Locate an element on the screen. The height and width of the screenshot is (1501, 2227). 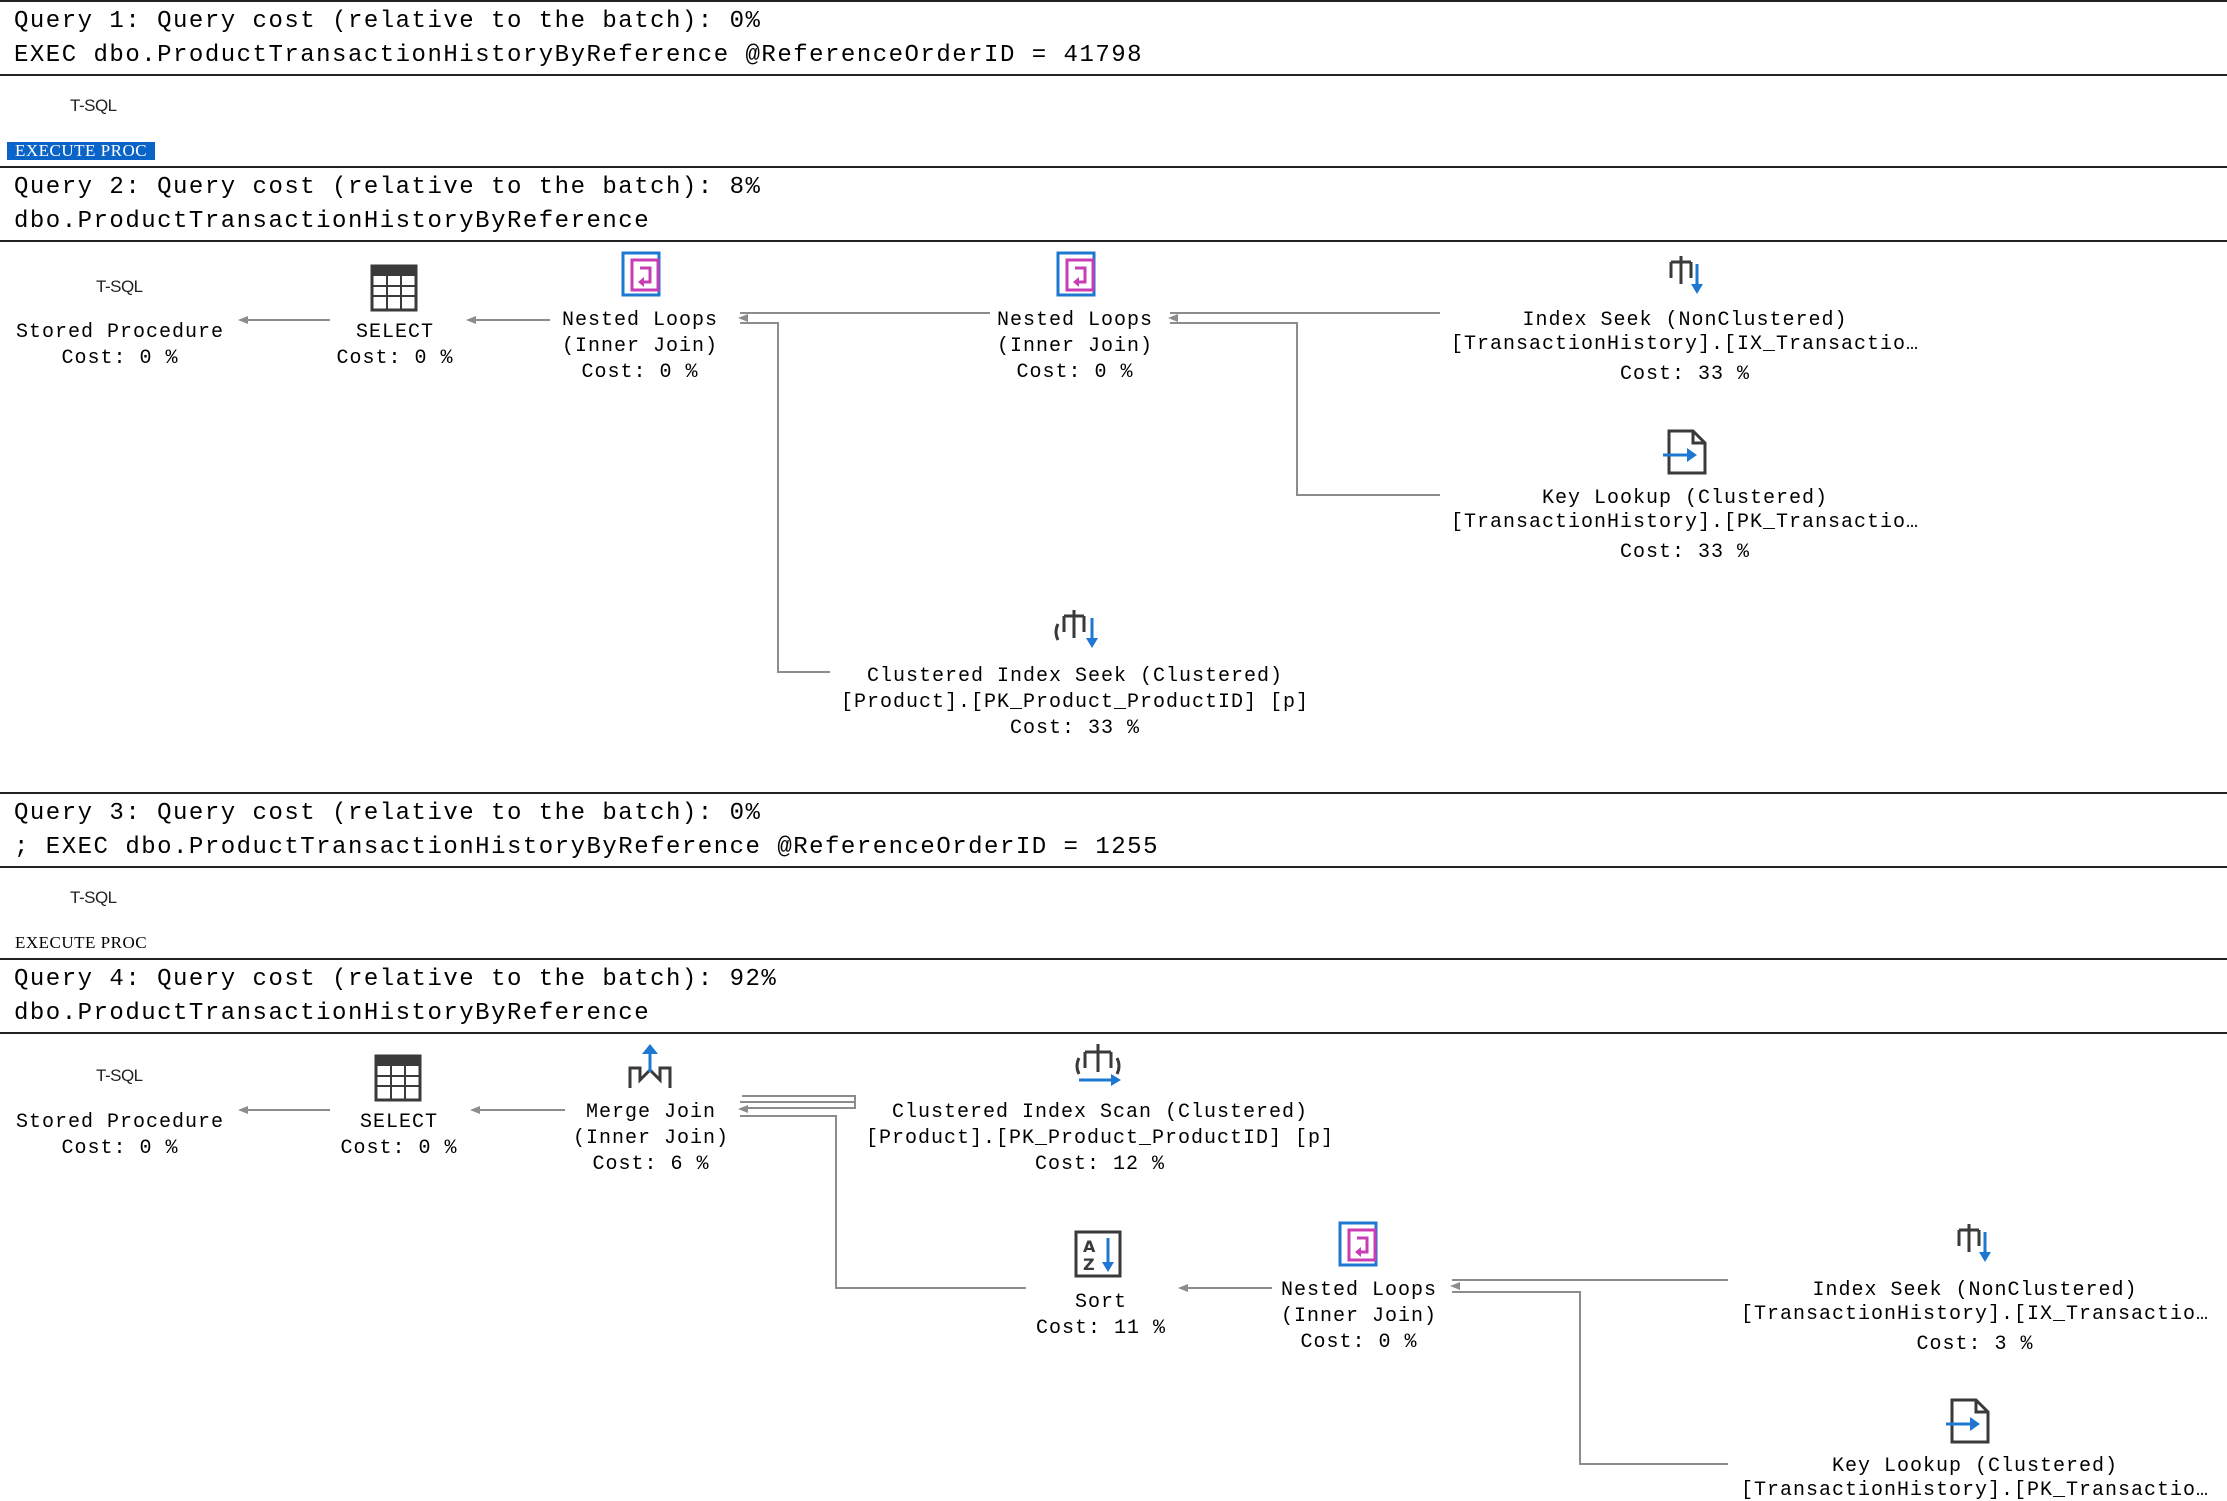
node-cost: Cost: 11 % is located at coordinates (1101, 1328).